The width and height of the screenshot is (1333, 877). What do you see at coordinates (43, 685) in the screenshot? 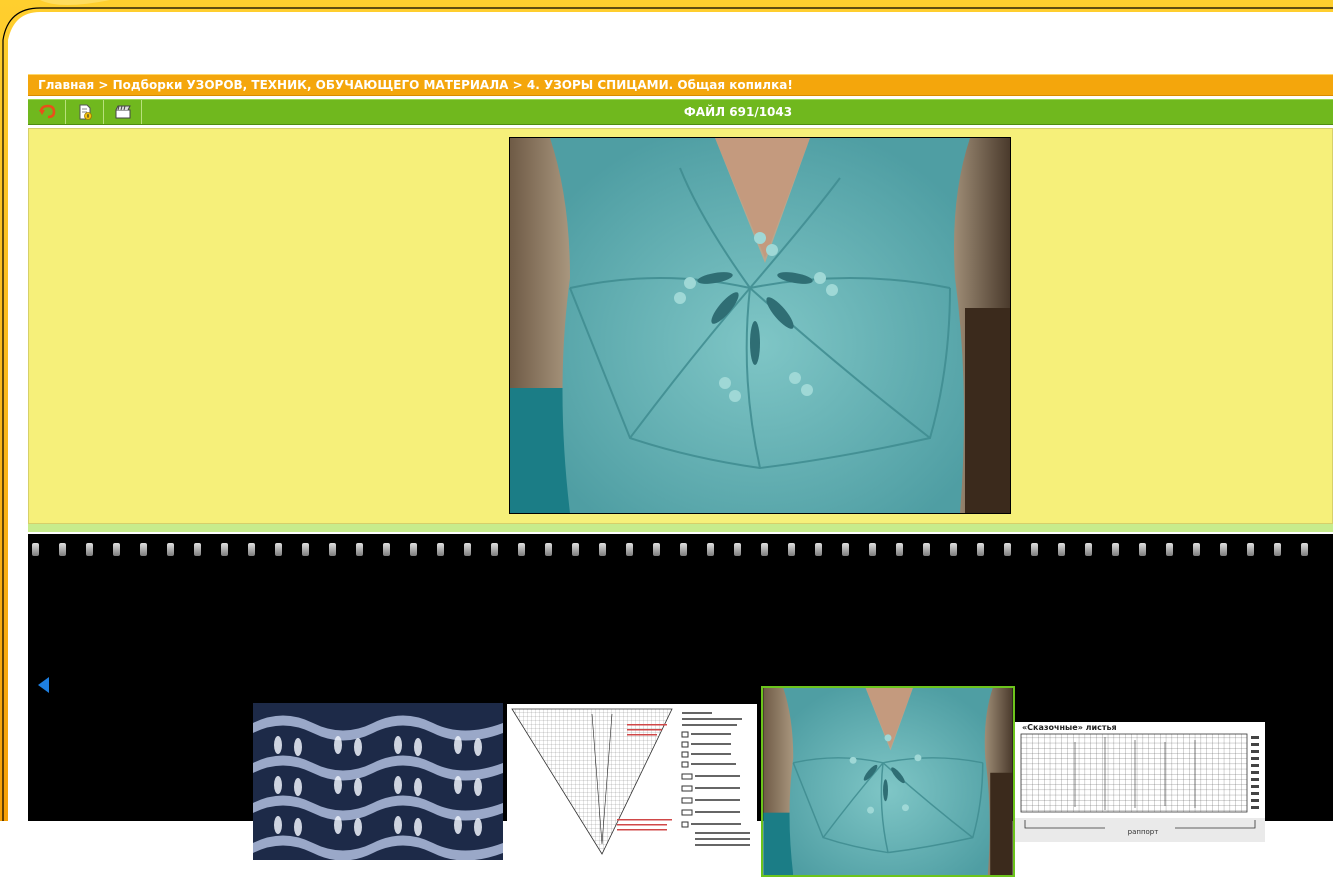
I see `prev-arrow-icon` at bounding box center [43, 685].